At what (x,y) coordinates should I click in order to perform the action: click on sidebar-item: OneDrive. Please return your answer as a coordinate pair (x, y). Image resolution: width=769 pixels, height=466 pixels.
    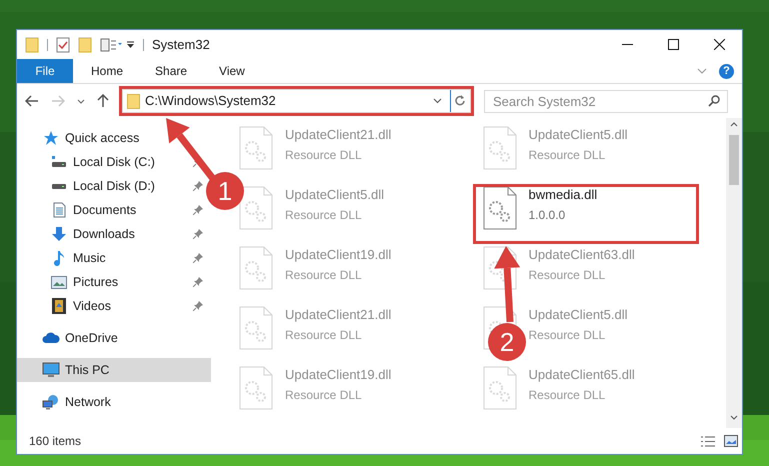
    Looking at the image, I should click on (114, 338).